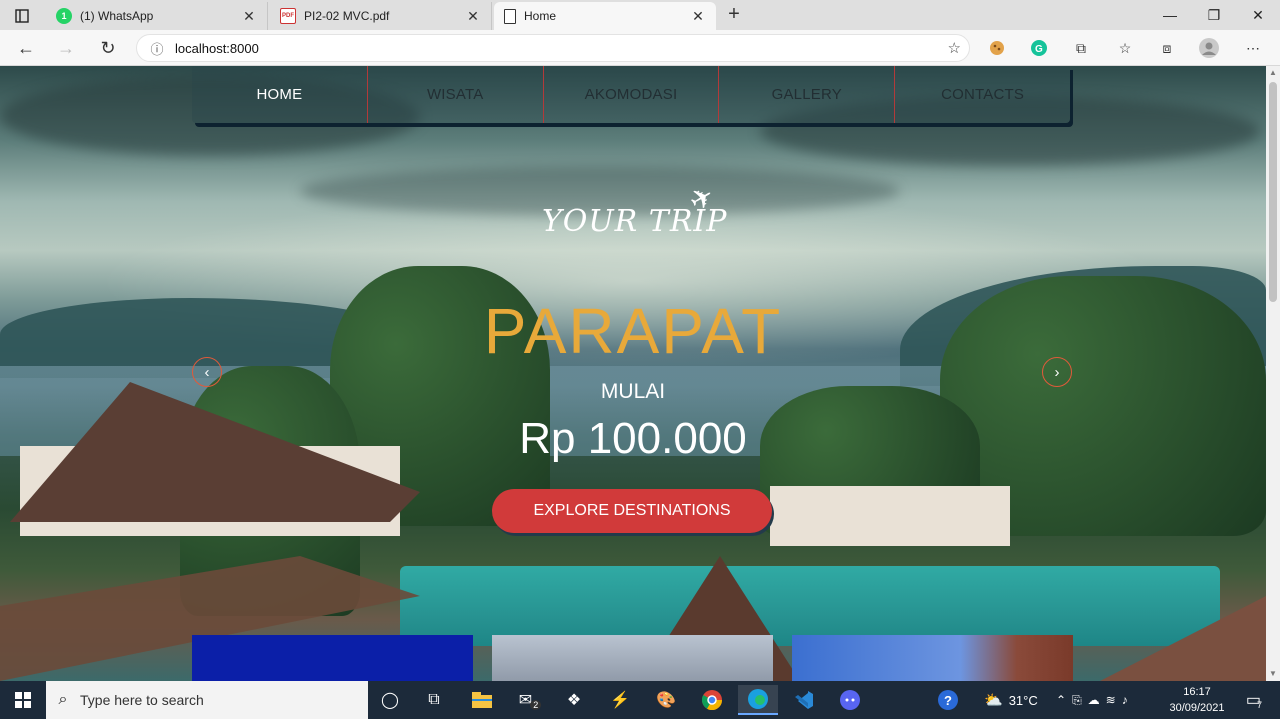 This screenshot has height=719, width=1280. I want to click on maximize-icon: ❐, so click(1214, 15).